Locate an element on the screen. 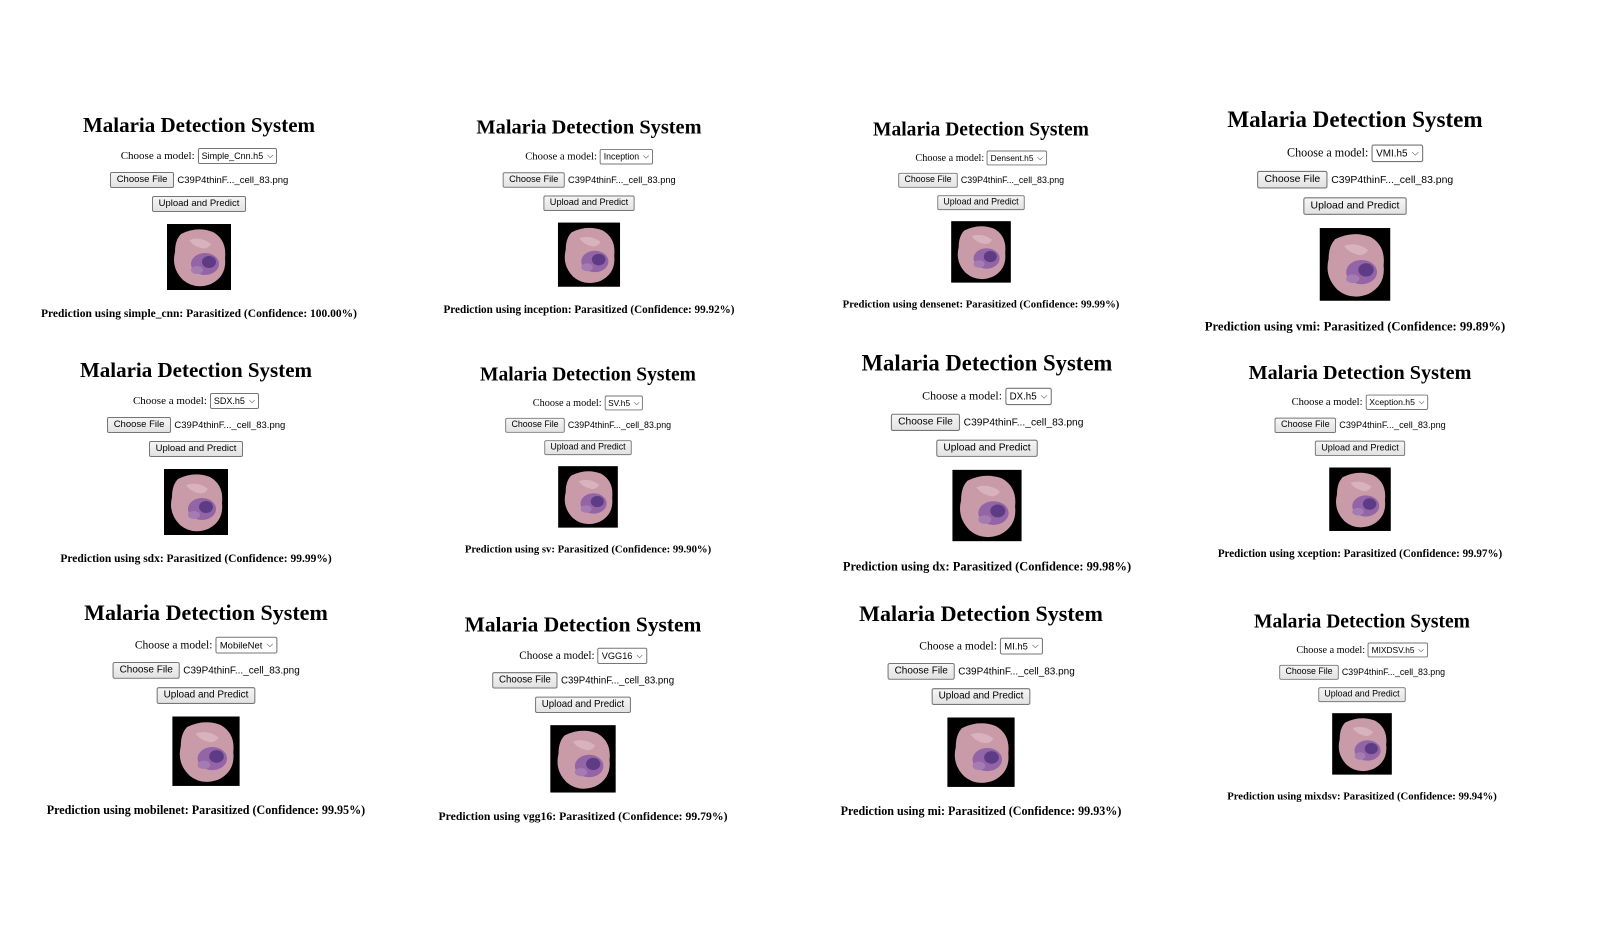 The height and width of the screenshot is (945, 1600). model-select-row: Choose a model: Densent.h5 ⌵ is located at coordinates (981, 158).